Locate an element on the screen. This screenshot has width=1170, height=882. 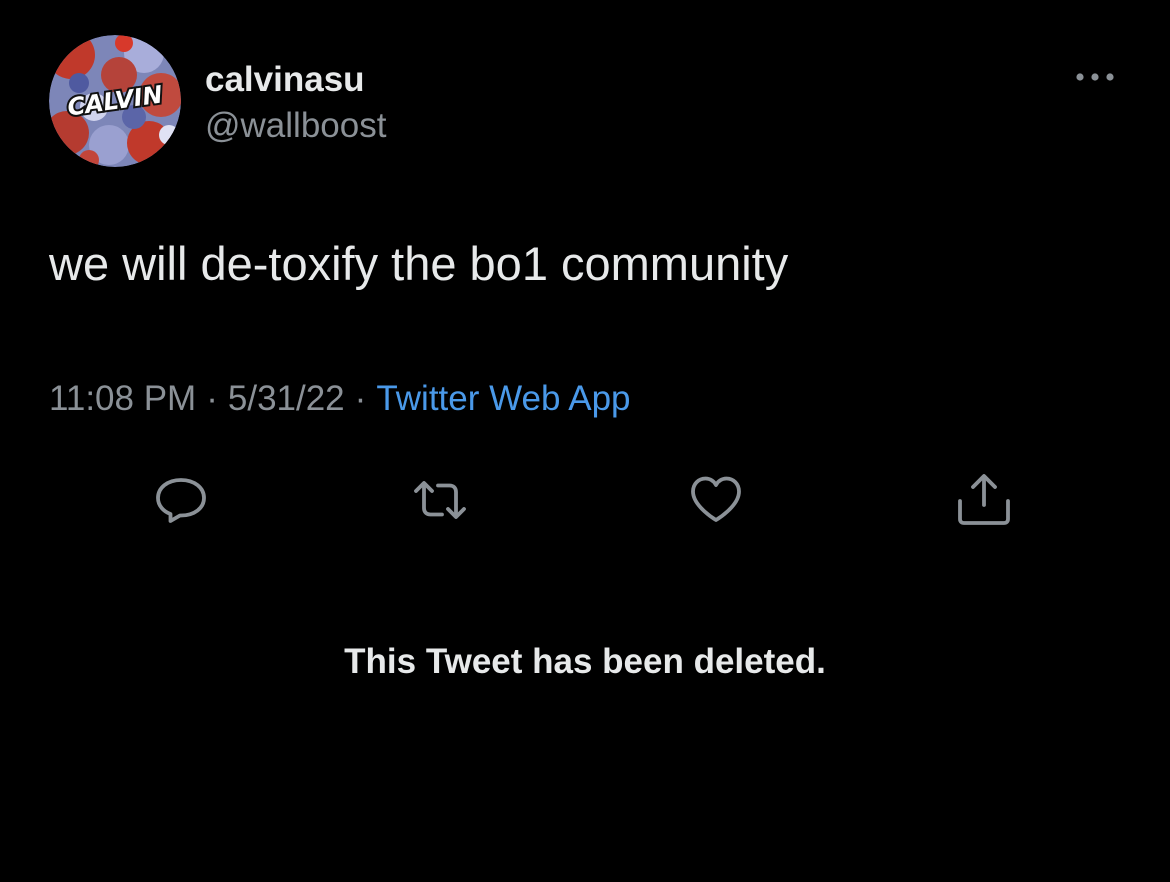
calvin-logo-avatar: CALVIN is located at coordinates (115, 101).